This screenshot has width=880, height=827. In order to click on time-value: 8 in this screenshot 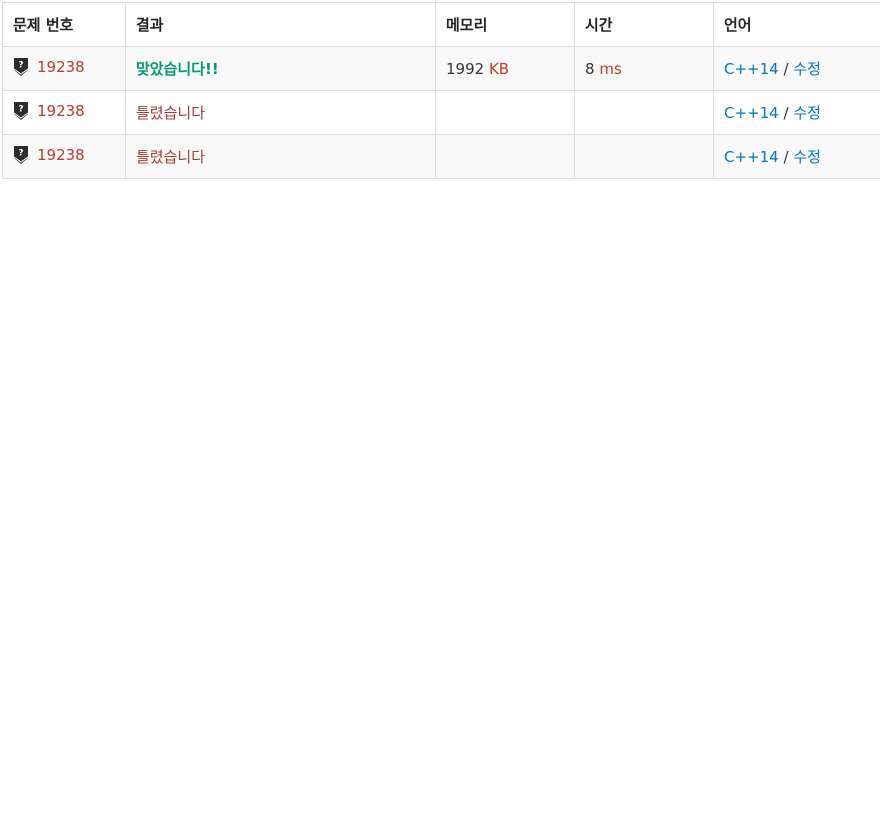, I will do `click(590, 68)`.